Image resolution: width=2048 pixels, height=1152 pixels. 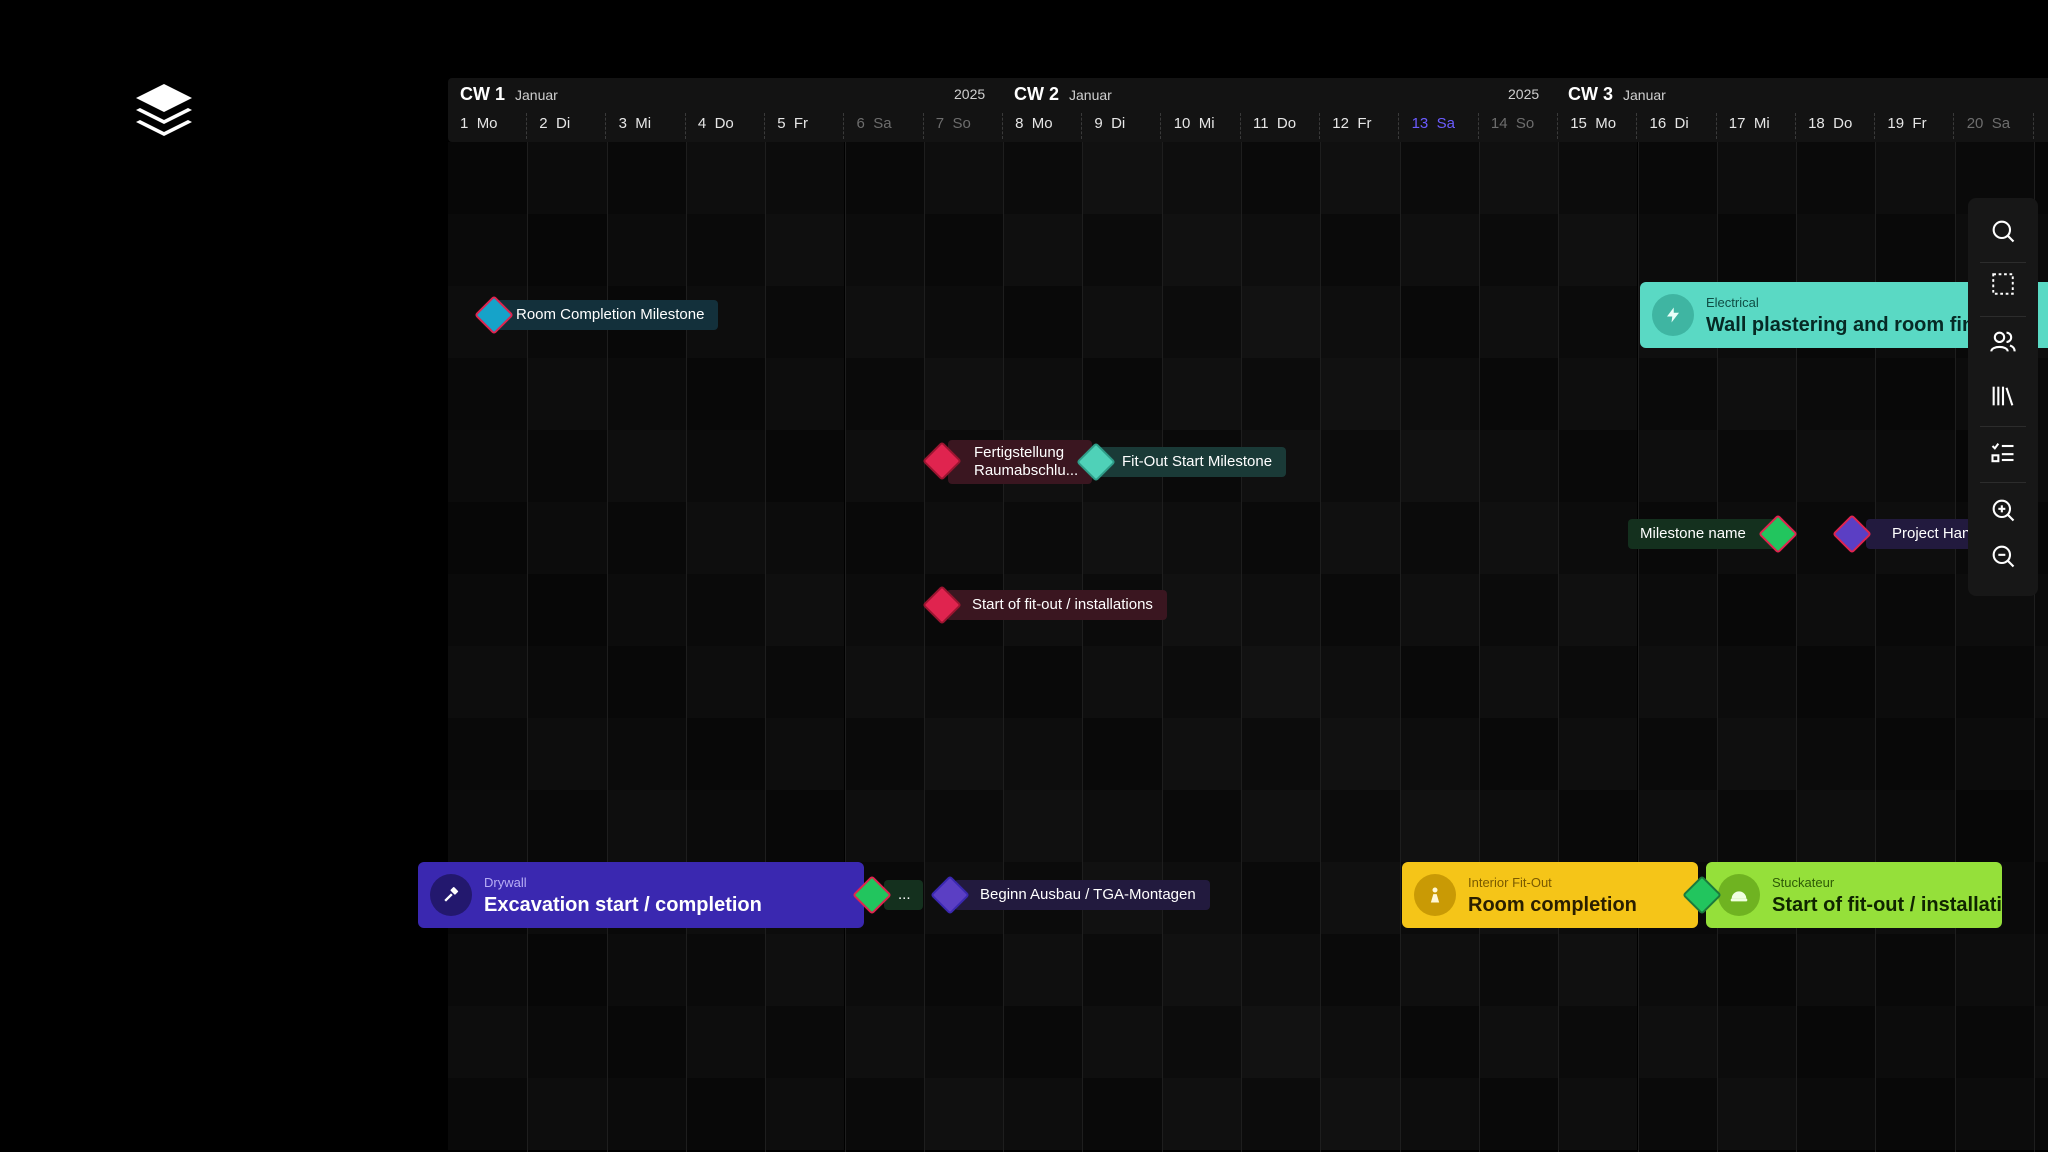 What do you see at coordinates (1364, 123) in the screenshot?
I see `day-name: Fr` at bounding box center [1364, 123].